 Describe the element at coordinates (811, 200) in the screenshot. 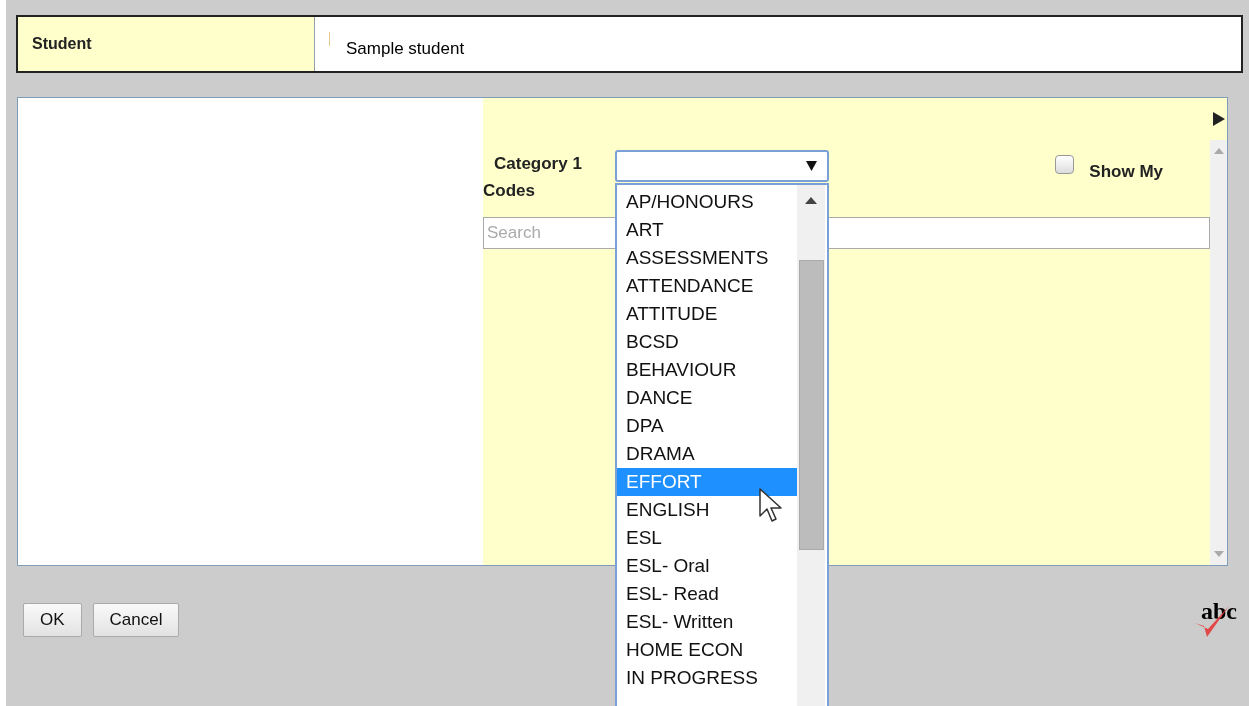

I see `scroll-up-icon` at that location.